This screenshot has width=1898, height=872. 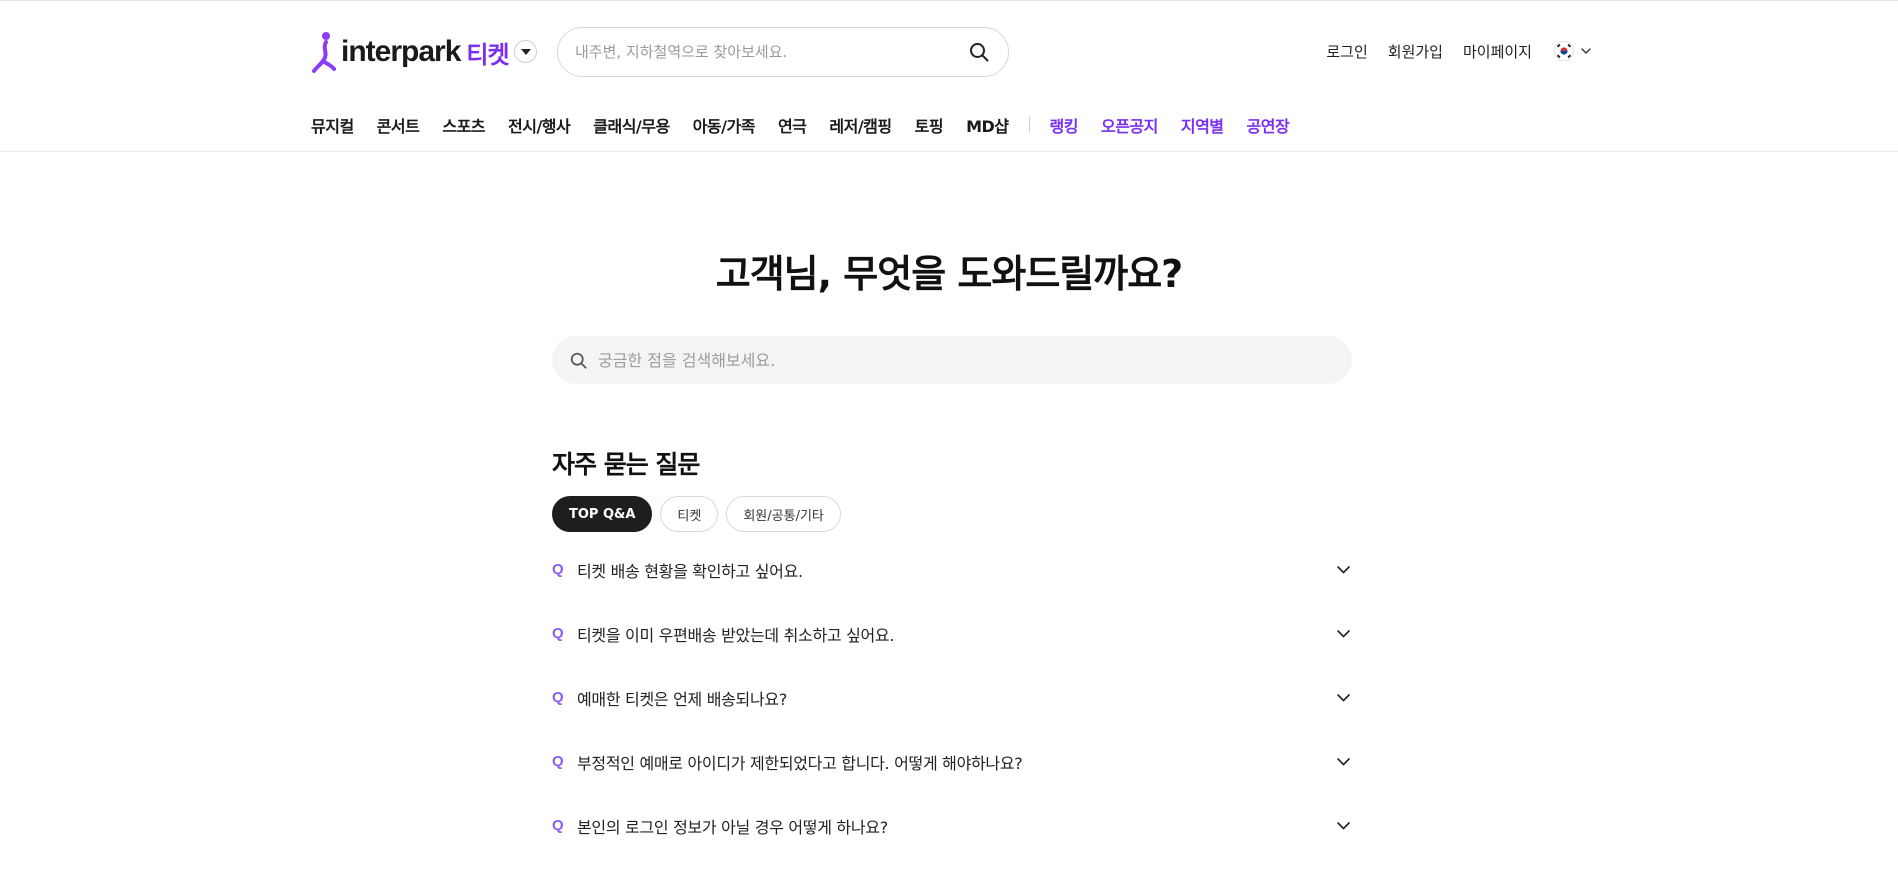 What do you see at coordinates (952, 514) in the screenshot?
I see `faq-category-chips: TOP Q&A 티켓 회원/공통/기타` at bounding box center [952, 514].